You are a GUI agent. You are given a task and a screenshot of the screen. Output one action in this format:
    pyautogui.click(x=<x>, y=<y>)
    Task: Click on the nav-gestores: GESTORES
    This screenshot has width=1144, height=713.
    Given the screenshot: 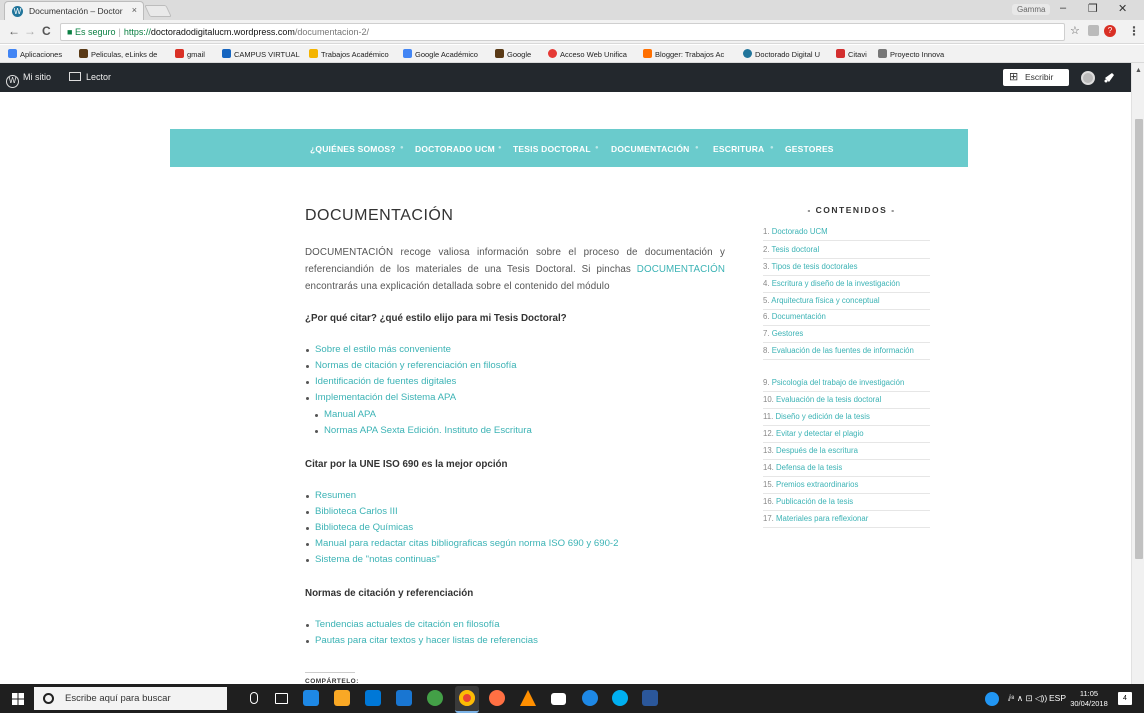 What is the action you would take?
    pyautogui.click(x=809, y=149)
    